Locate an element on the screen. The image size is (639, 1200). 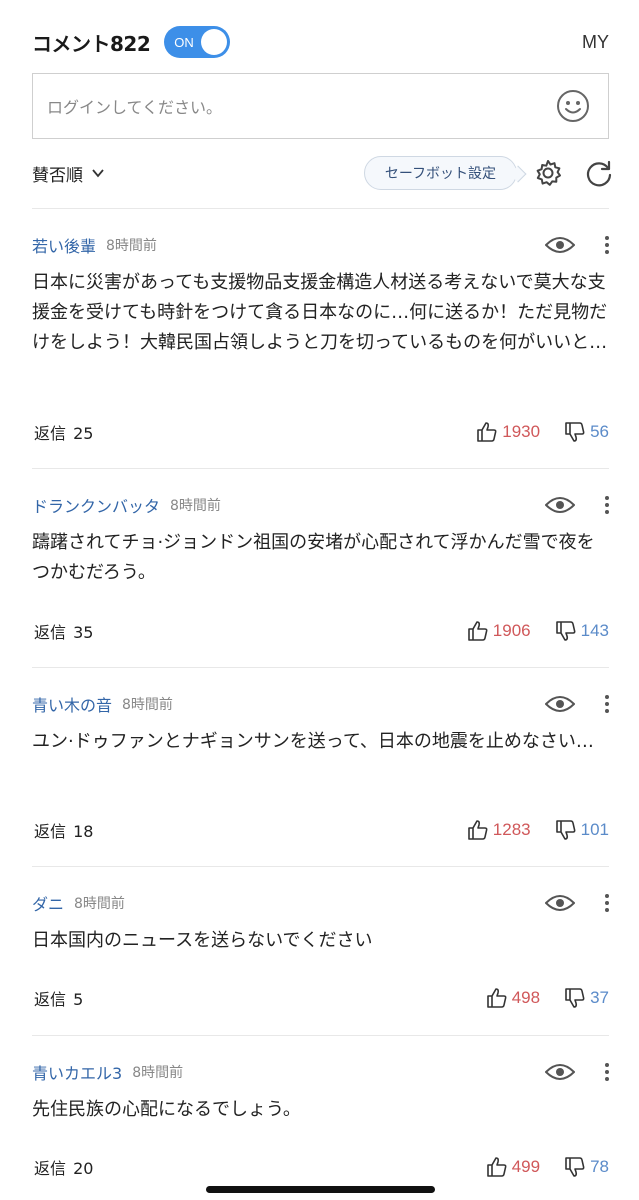
like-button: 499 is located at coordinates (513, 1167).